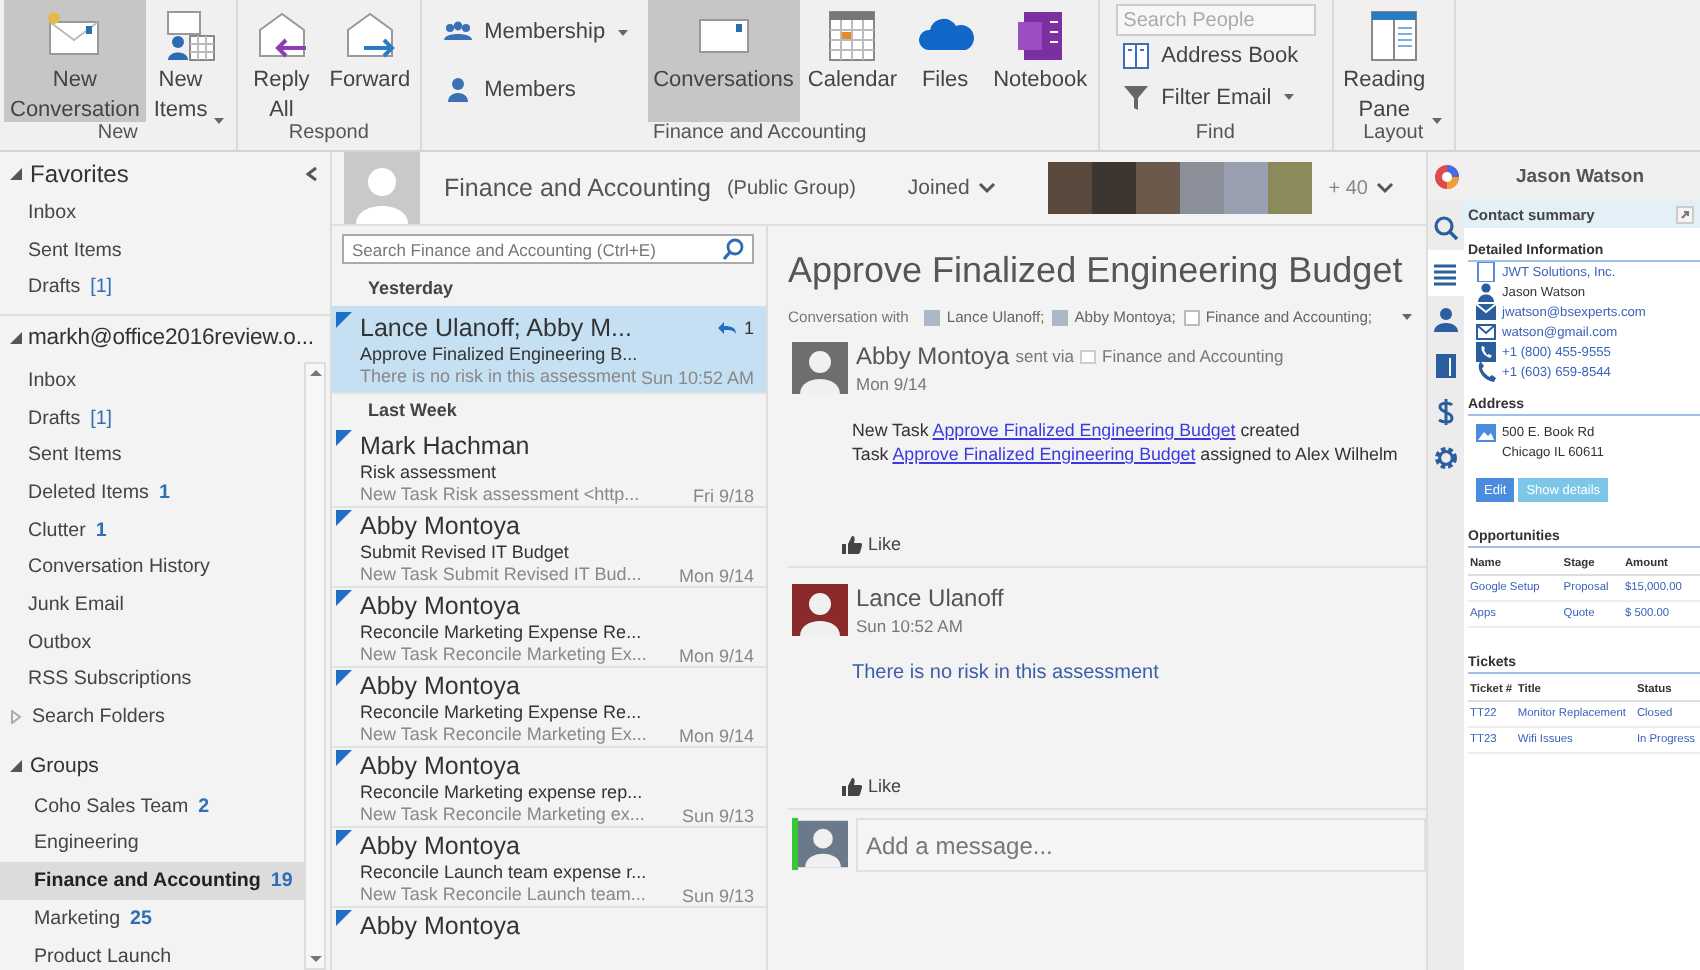 This screenshot has height=970, width=1700. What do you see at coordinates (152, 919) in the screenshot?
I see `folder-item: Marketing 25` at bounding box center [152, 919].